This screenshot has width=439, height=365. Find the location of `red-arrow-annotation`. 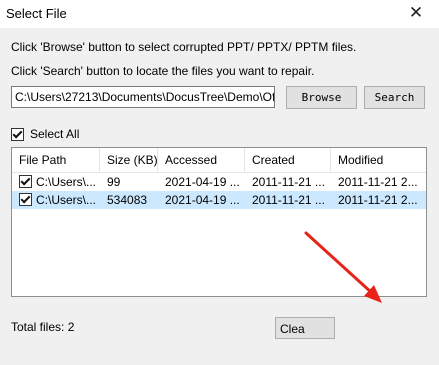

red-arrow-annotation is located at coordinates (343, 267).